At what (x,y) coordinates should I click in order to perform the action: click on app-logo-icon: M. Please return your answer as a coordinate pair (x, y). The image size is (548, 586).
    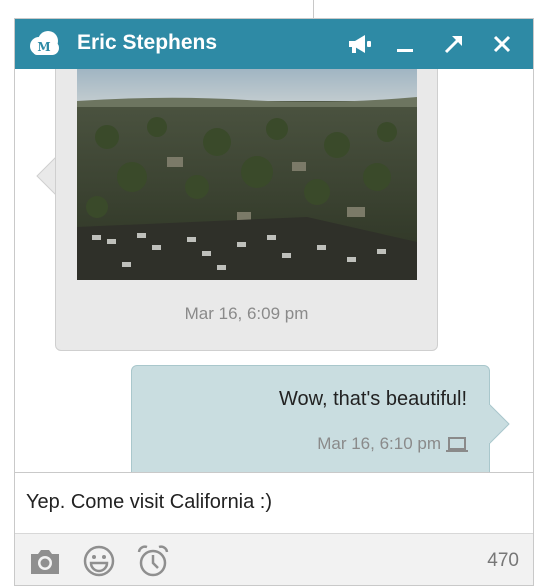
    Looking at the image, I should click on (44, 43).